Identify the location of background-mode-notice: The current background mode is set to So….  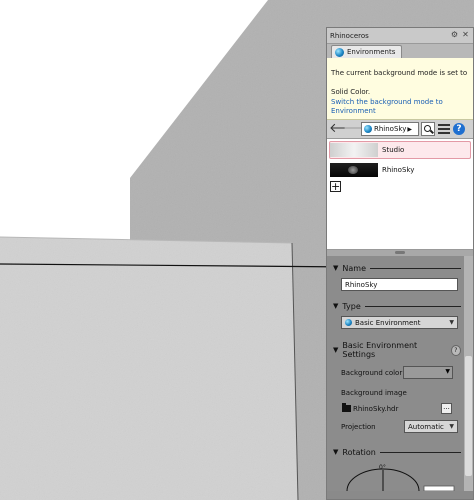
(400, 89).